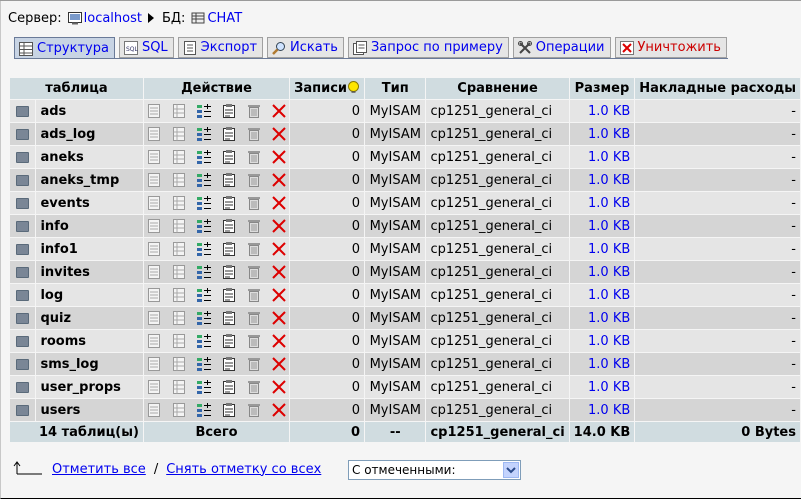 Image resolution: width=801 pixels, height=499 pixels. I want to click on table-name: rooms, so click(89, 341).